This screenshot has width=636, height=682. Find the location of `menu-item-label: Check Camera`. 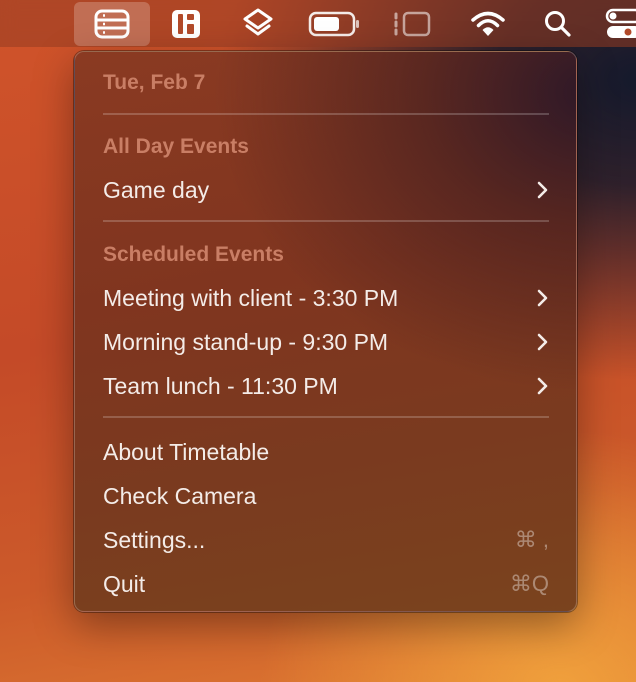

menu-item-label: Check Camera is located at coordinates (180, 496).